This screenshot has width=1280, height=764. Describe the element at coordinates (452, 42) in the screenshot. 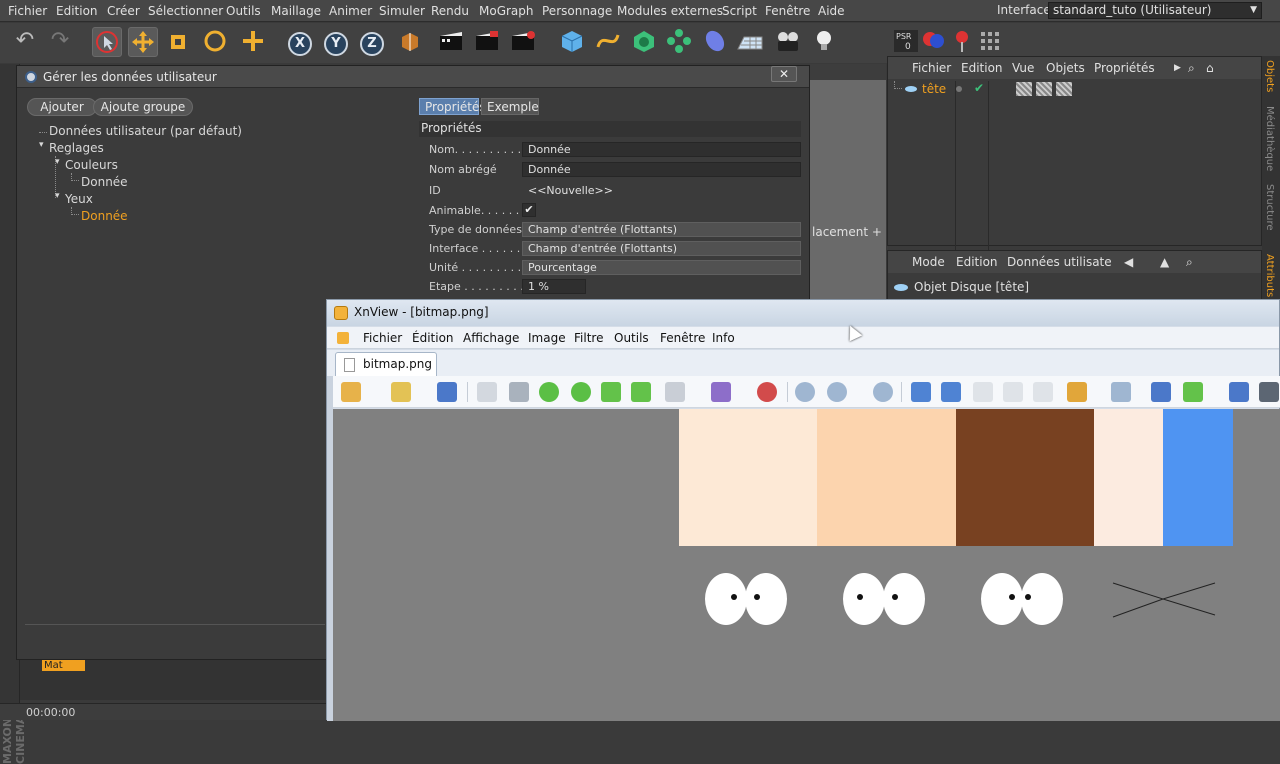

I see `render-view-icon` at that location.